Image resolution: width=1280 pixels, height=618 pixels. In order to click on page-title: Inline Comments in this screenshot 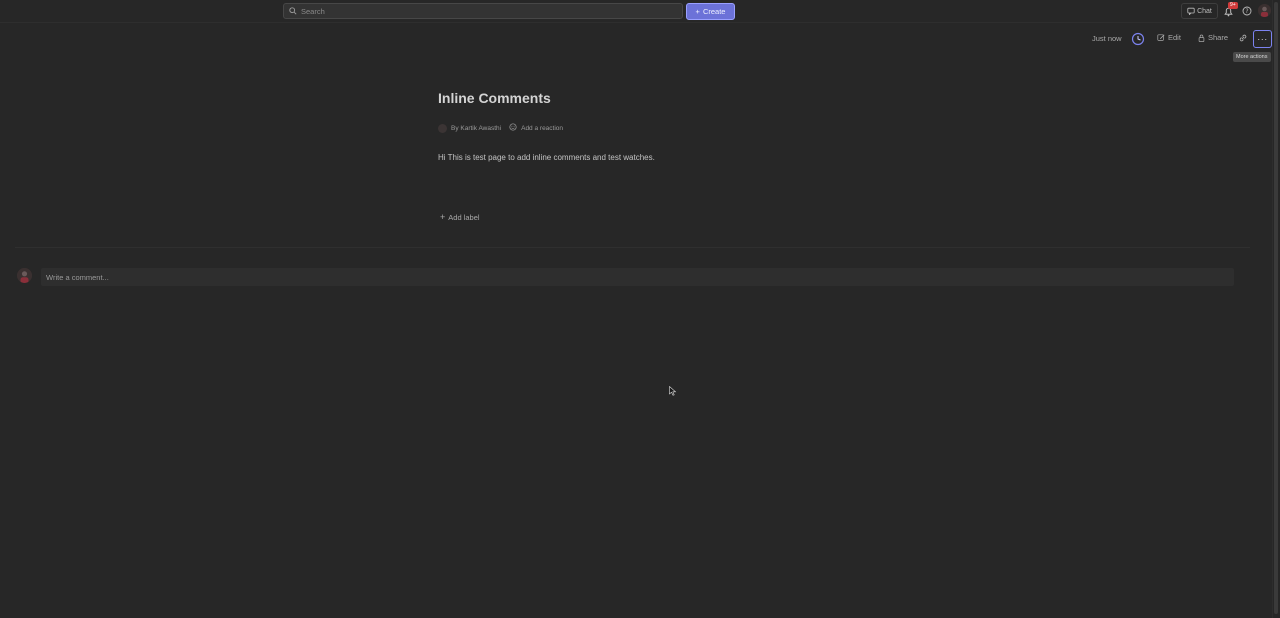, I will do `click(494, 98)`.